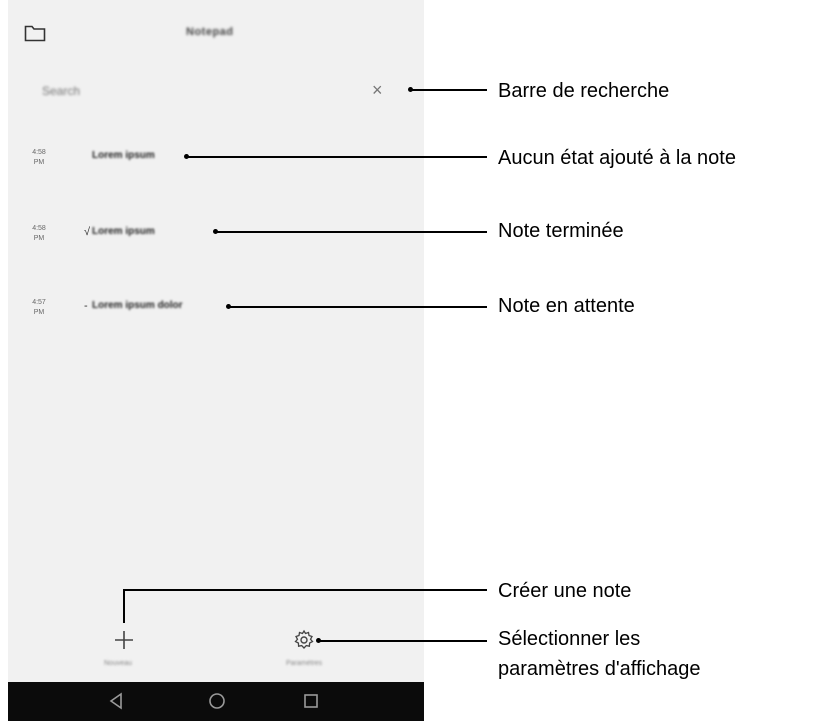 The height and width of the screenshot is (721, 823). I want to click on app-title: Notepad, so click(210, 32).